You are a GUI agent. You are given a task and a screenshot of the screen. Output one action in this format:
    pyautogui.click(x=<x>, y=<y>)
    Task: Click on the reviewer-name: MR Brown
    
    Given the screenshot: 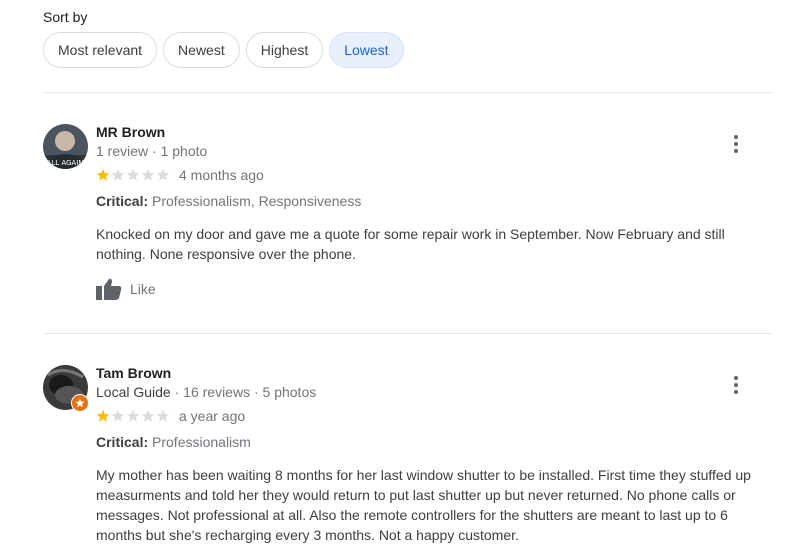 What is the action you would take?
    pyautogui.click(x=436, y=132)
    